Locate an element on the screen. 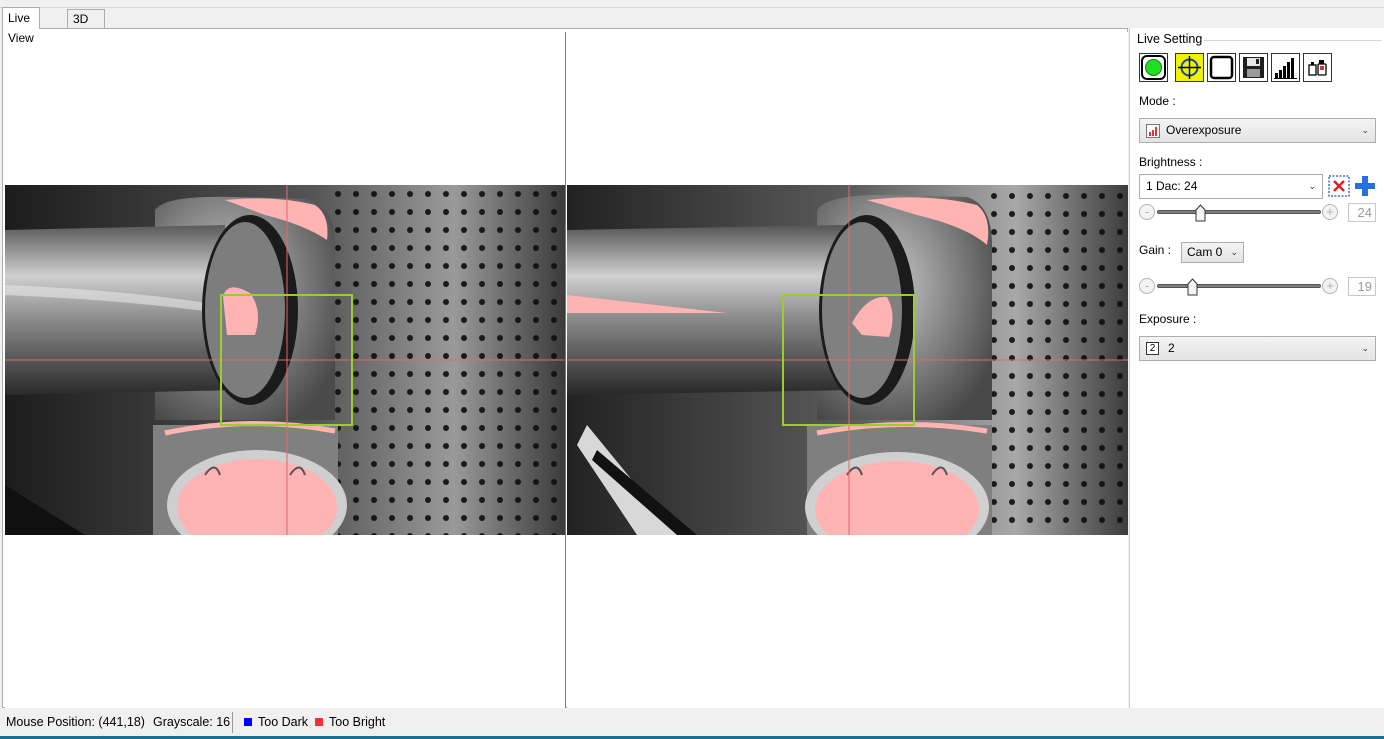  brightness-select: 1 Dac: 24 ⌄ is located at coordinates (1231, 186).